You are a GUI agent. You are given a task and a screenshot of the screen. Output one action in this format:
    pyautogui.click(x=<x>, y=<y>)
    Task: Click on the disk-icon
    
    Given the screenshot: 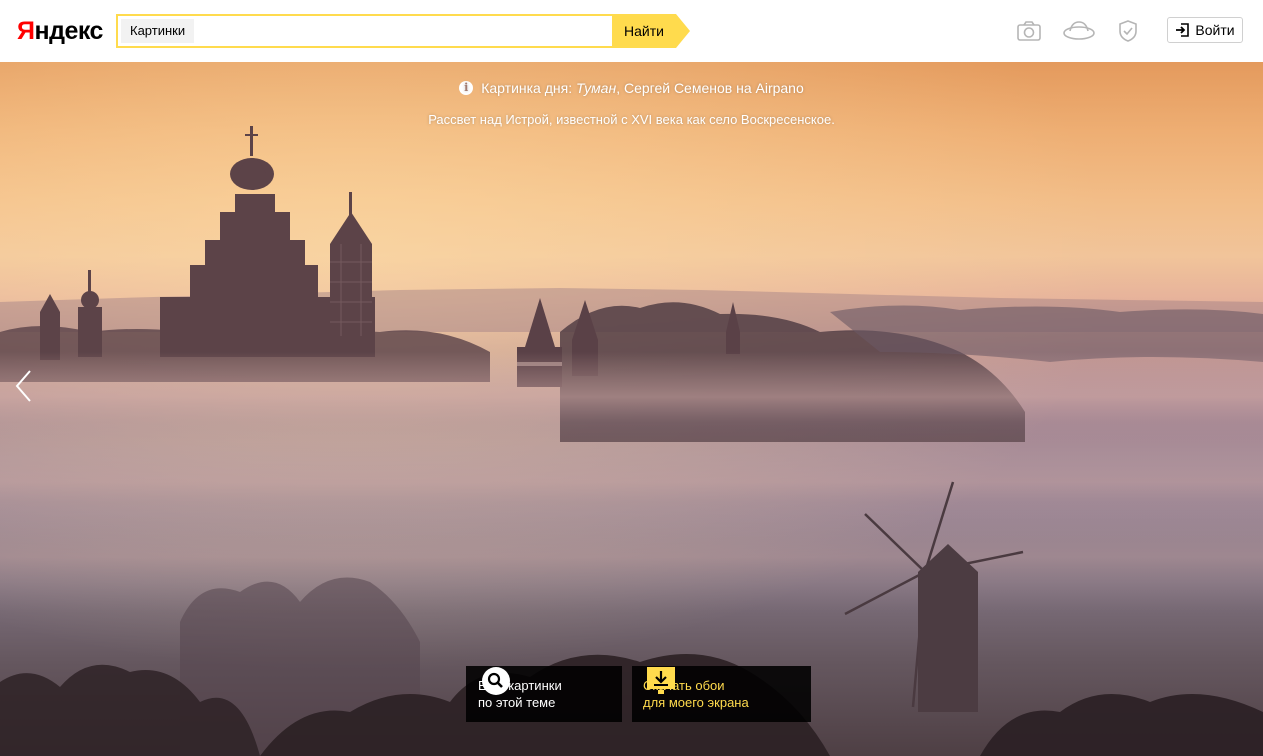 What is the action you would take?
    pyautogui.click(x=1079, y=31)
    